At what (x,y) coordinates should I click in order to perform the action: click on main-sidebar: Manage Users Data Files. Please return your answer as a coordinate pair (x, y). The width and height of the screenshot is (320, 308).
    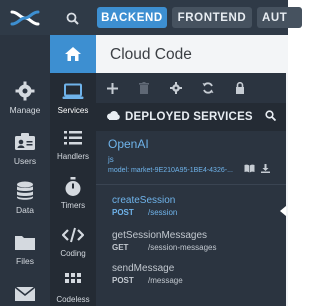
    Looking at the image, I should click on (25, 170).